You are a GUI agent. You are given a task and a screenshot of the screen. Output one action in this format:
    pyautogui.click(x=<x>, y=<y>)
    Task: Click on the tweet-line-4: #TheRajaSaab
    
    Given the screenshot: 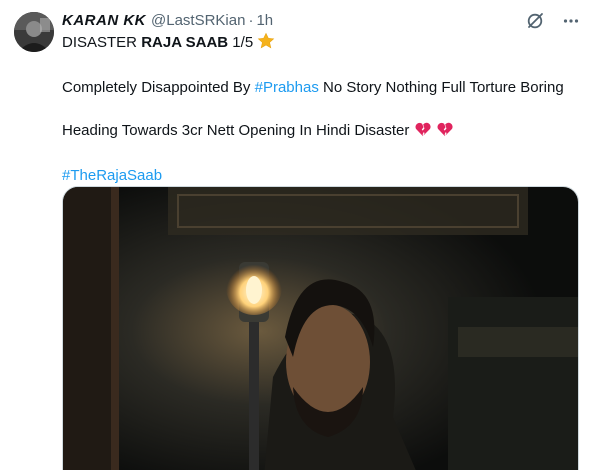 What is the action you would take?
    pyautogui.click(x=321, y=176)
    